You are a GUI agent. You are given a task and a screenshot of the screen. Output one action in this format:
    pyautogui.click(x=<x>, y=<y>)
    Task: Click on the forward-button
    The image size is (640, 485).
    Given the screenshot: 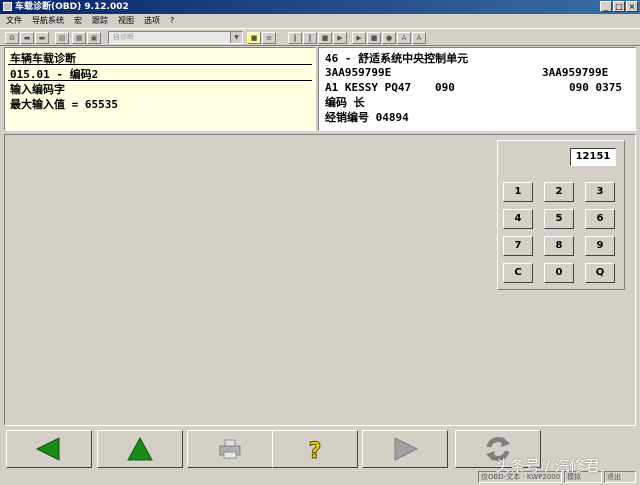 What is the action you would take?
    pyautogui.click(x=405, y=449)
    